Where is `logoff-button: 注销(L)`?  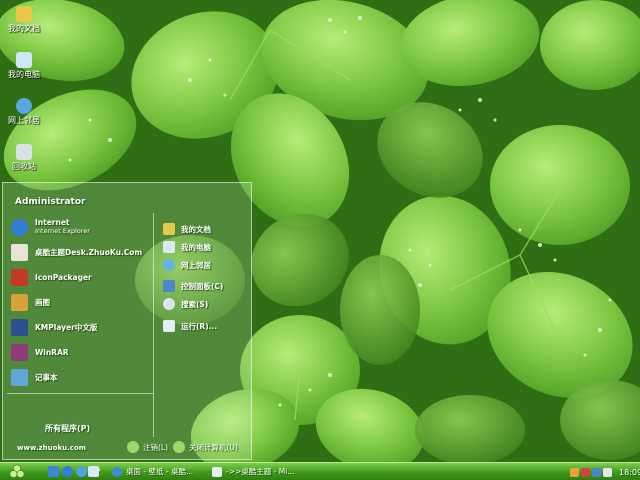
logoff-button: 注销(L) is located at coordinates (147, 447).